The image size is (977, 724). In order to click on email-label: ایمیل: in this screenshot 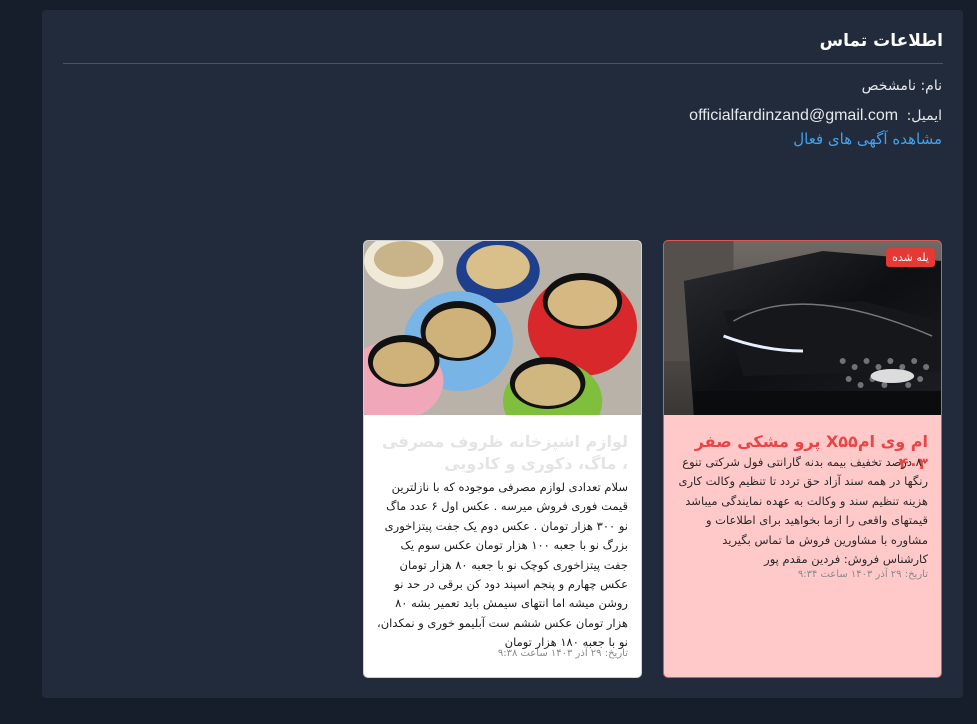, I will do `click(924, 116)`.